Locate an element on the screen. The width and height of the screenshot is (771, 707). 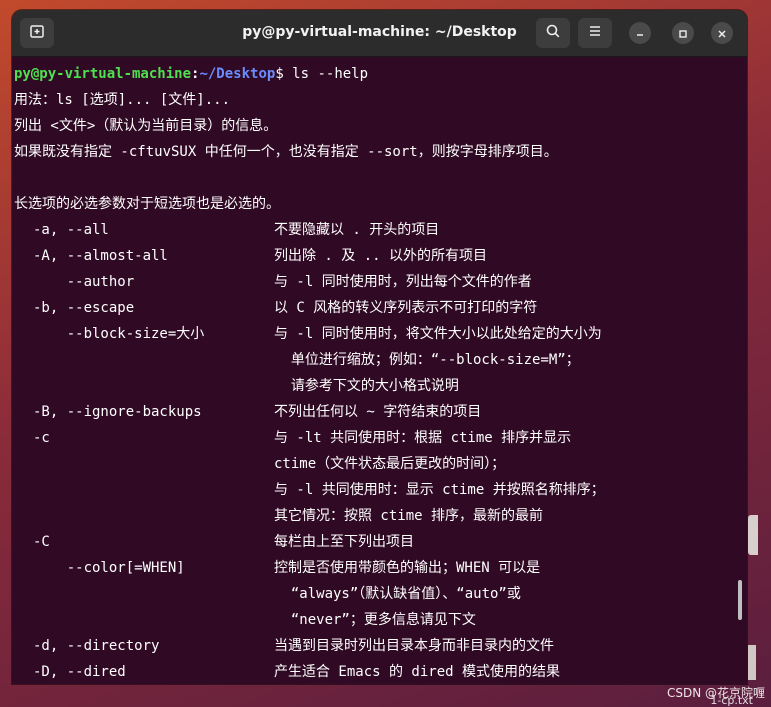
option-description: 与 -l 共同使用时：显示 ctime 并按照名称排序； is located at coordinates (439, 490).